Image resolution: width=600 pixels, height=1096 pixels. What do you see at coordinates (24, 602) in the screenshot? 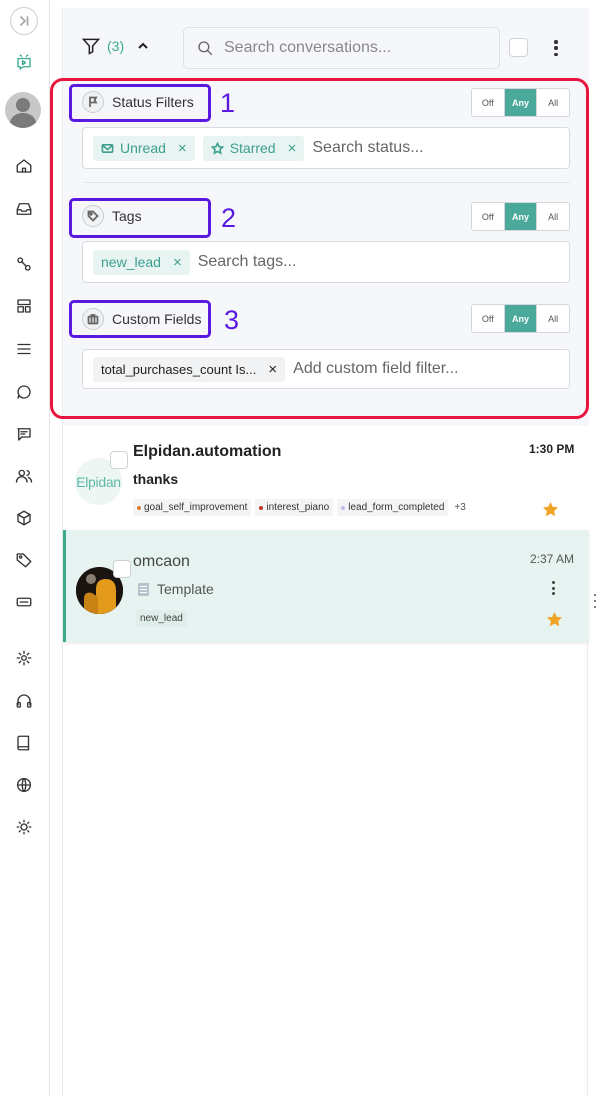
I see `keyboard-icon` at bounding box center [24, 602].